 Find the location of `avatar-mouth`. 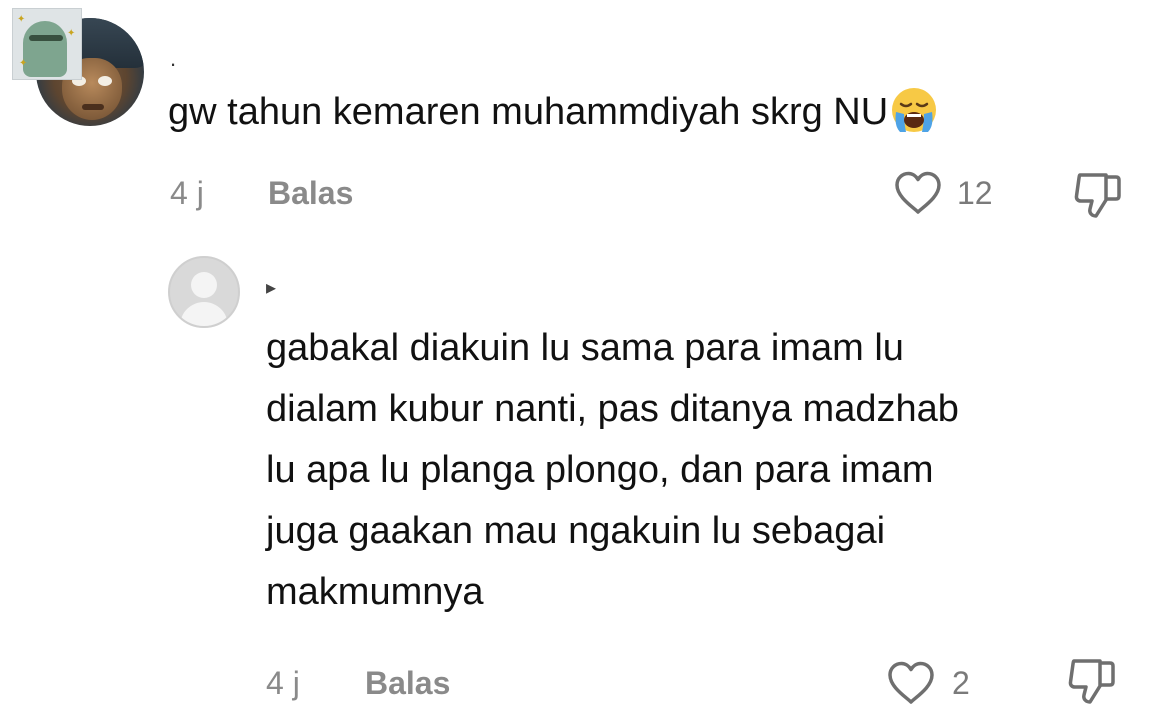

avatar-mouth is located at coordinates (93, 107).